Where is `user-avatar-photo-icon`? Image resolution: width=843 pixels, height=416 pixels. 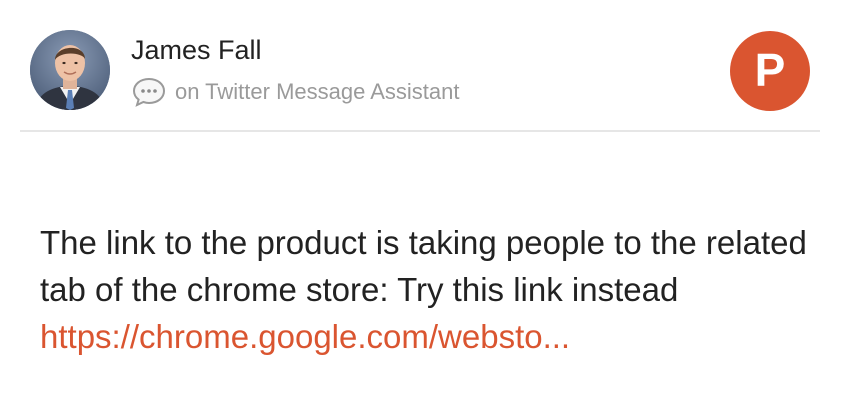 user-avatar-photo-icon is located at coordinates (70, 70).